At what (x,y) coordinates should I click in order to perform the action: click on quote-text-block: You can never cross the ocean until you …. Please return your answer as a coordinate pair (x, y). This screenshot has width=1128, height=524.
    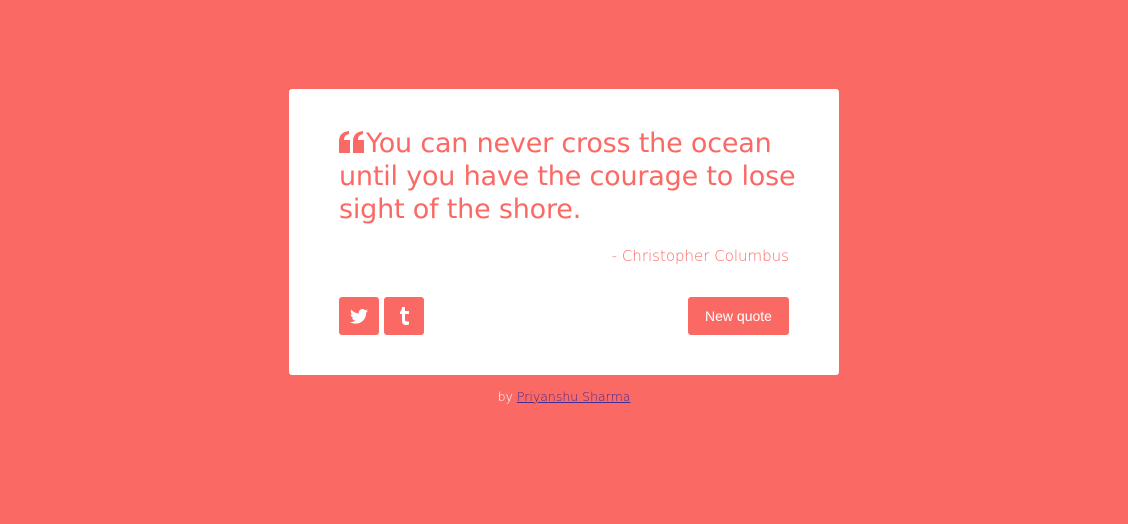
    Looking at the image, I should click on (569, 176).